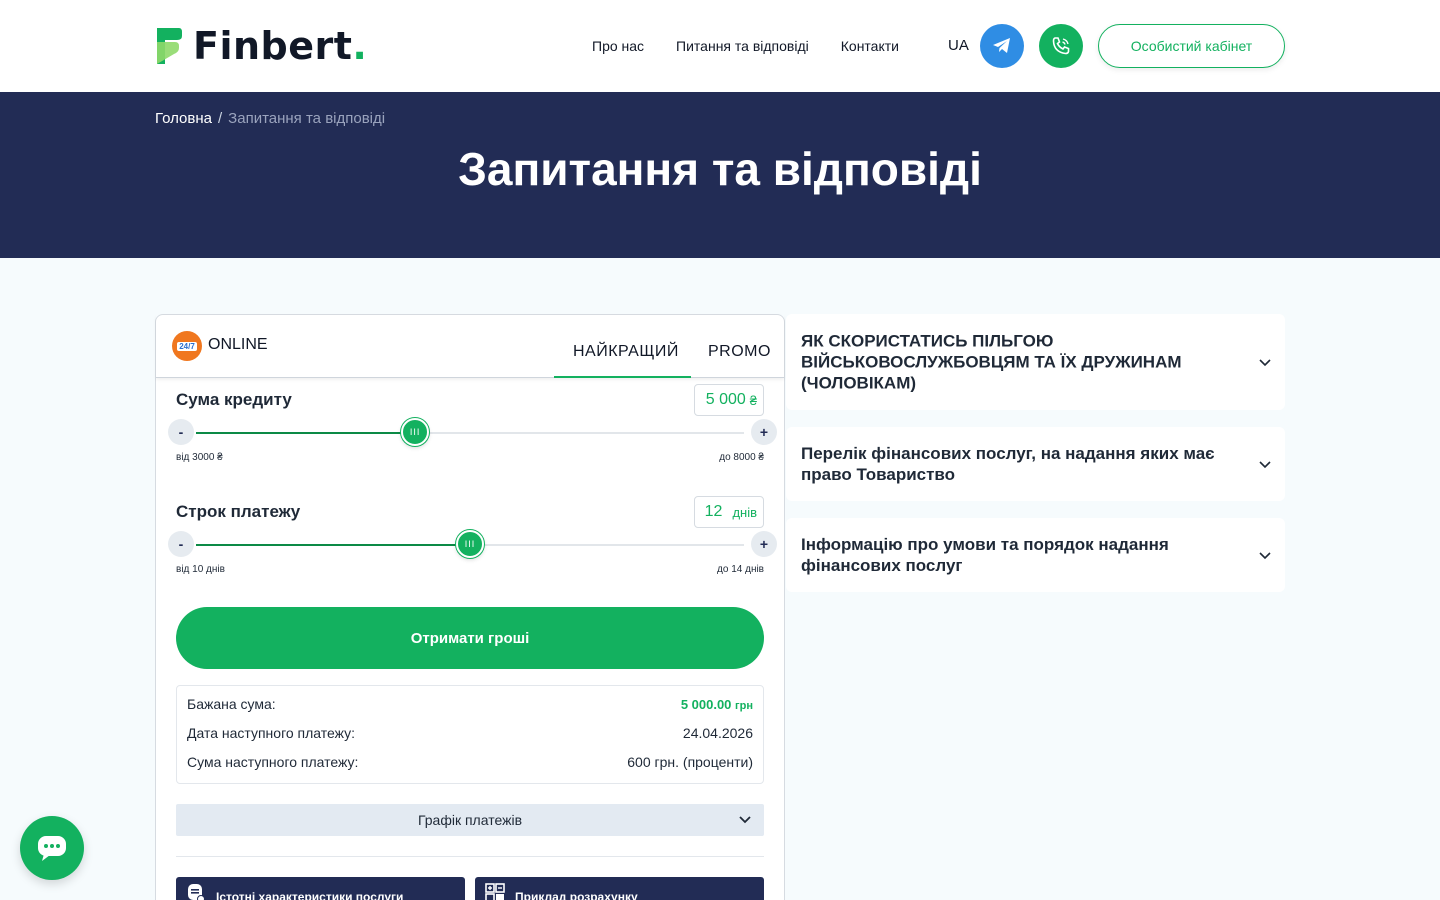 This screenshot has height=900, width=1440. What do you see at coordinates (333, 545) in the screenshot?
I see `term-slider-fill` at bounding box center [333, 545].